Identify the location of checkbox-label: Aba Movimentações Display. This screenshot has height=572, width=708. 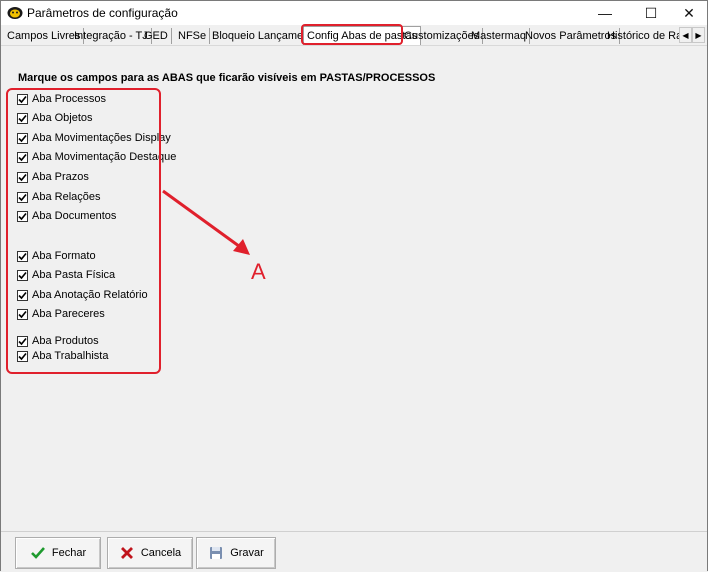
(101, 138).